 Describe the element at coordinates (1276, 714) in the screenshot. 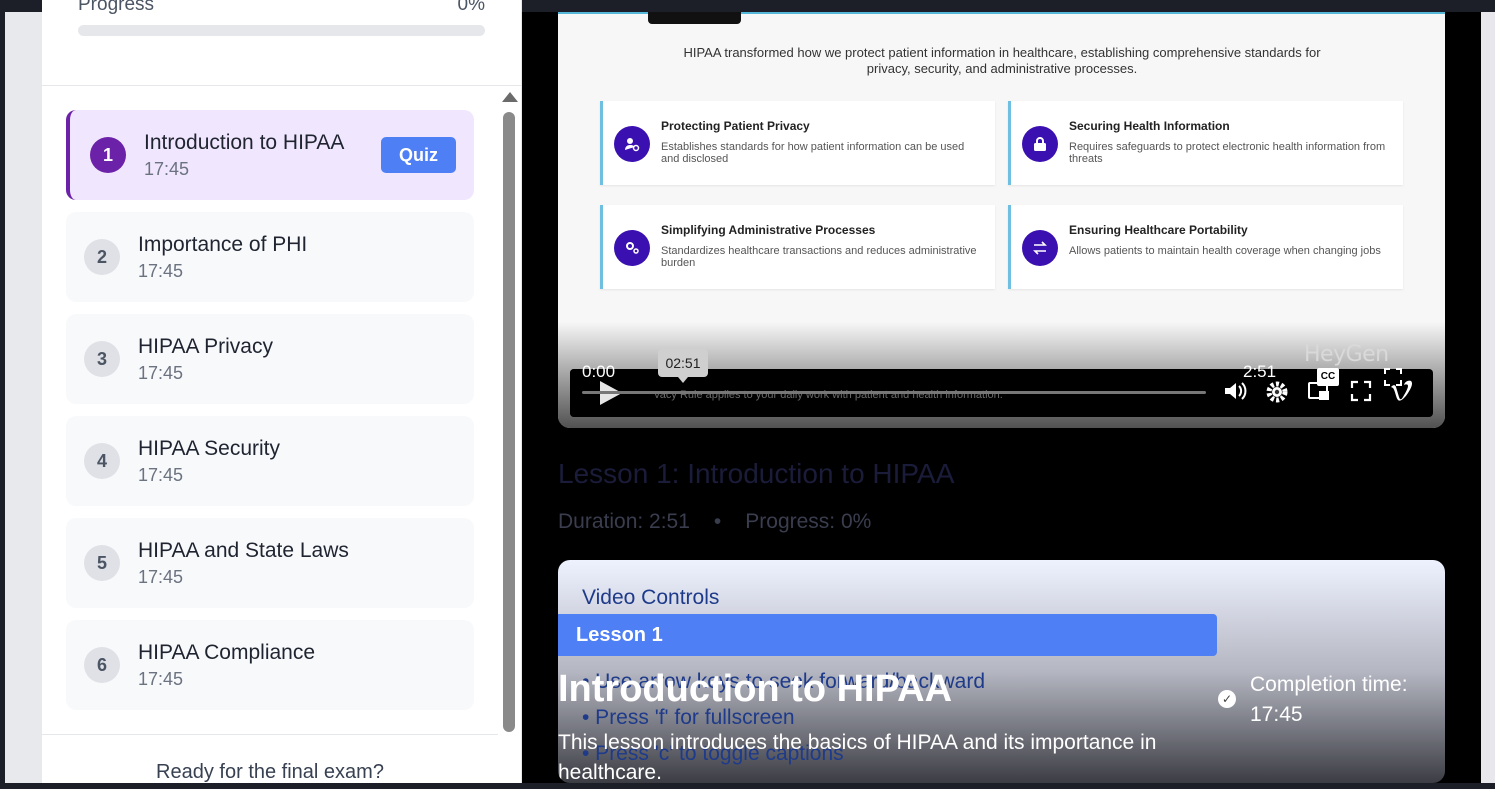

I see `completion-value: 17:45` at that location.